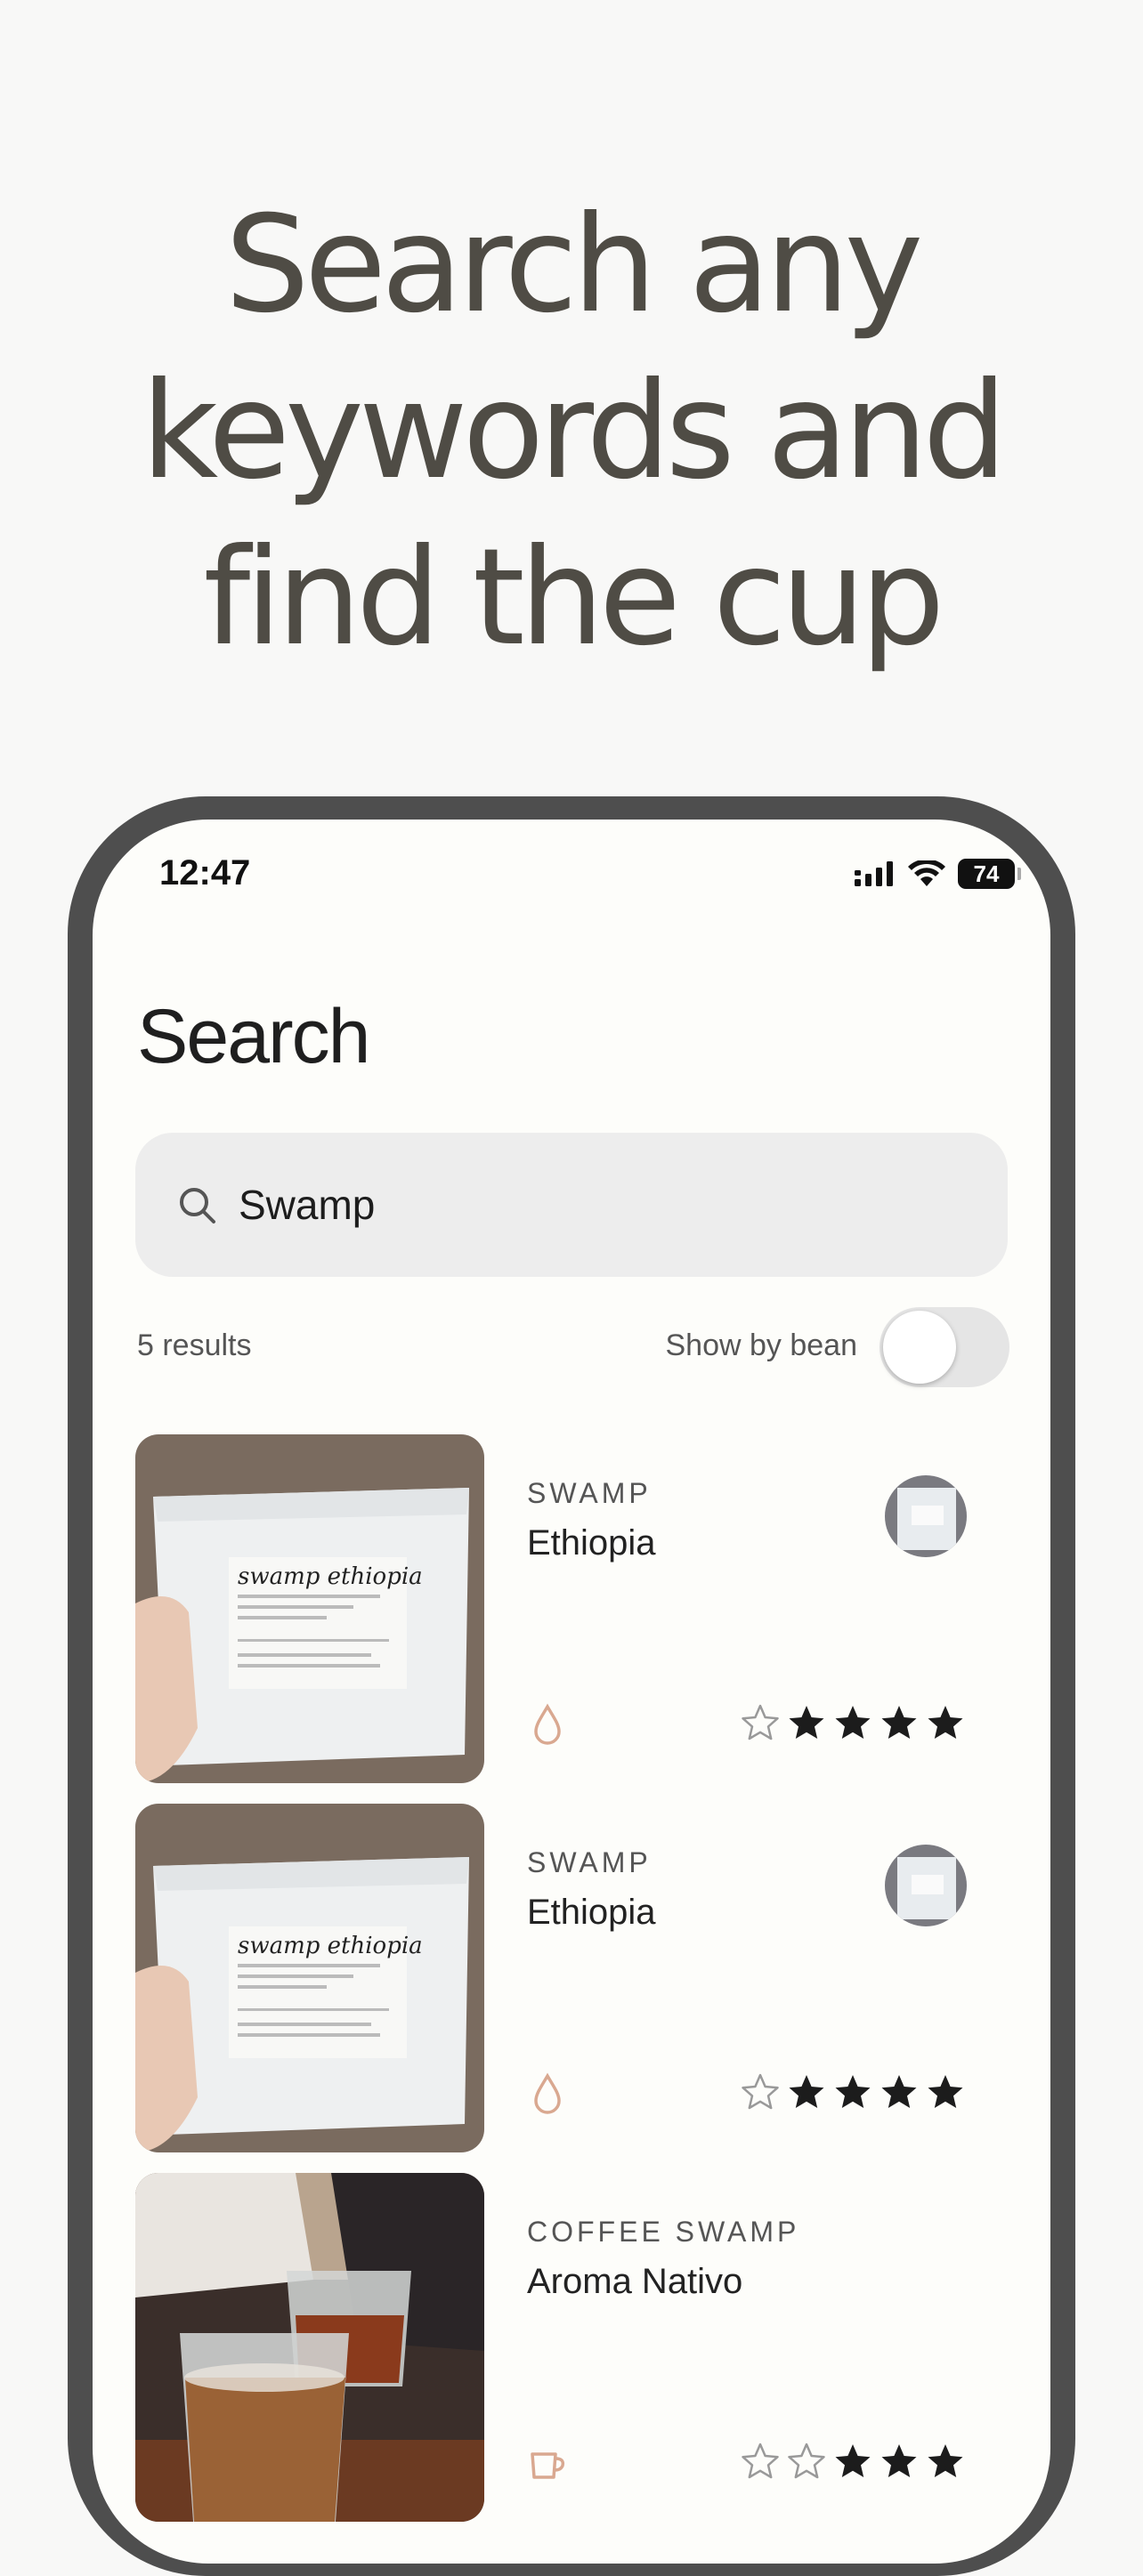 Image resolution: width=1143 pixels, height=2576 pixels. I want to click on page-title: Search, so click(253, 1036).